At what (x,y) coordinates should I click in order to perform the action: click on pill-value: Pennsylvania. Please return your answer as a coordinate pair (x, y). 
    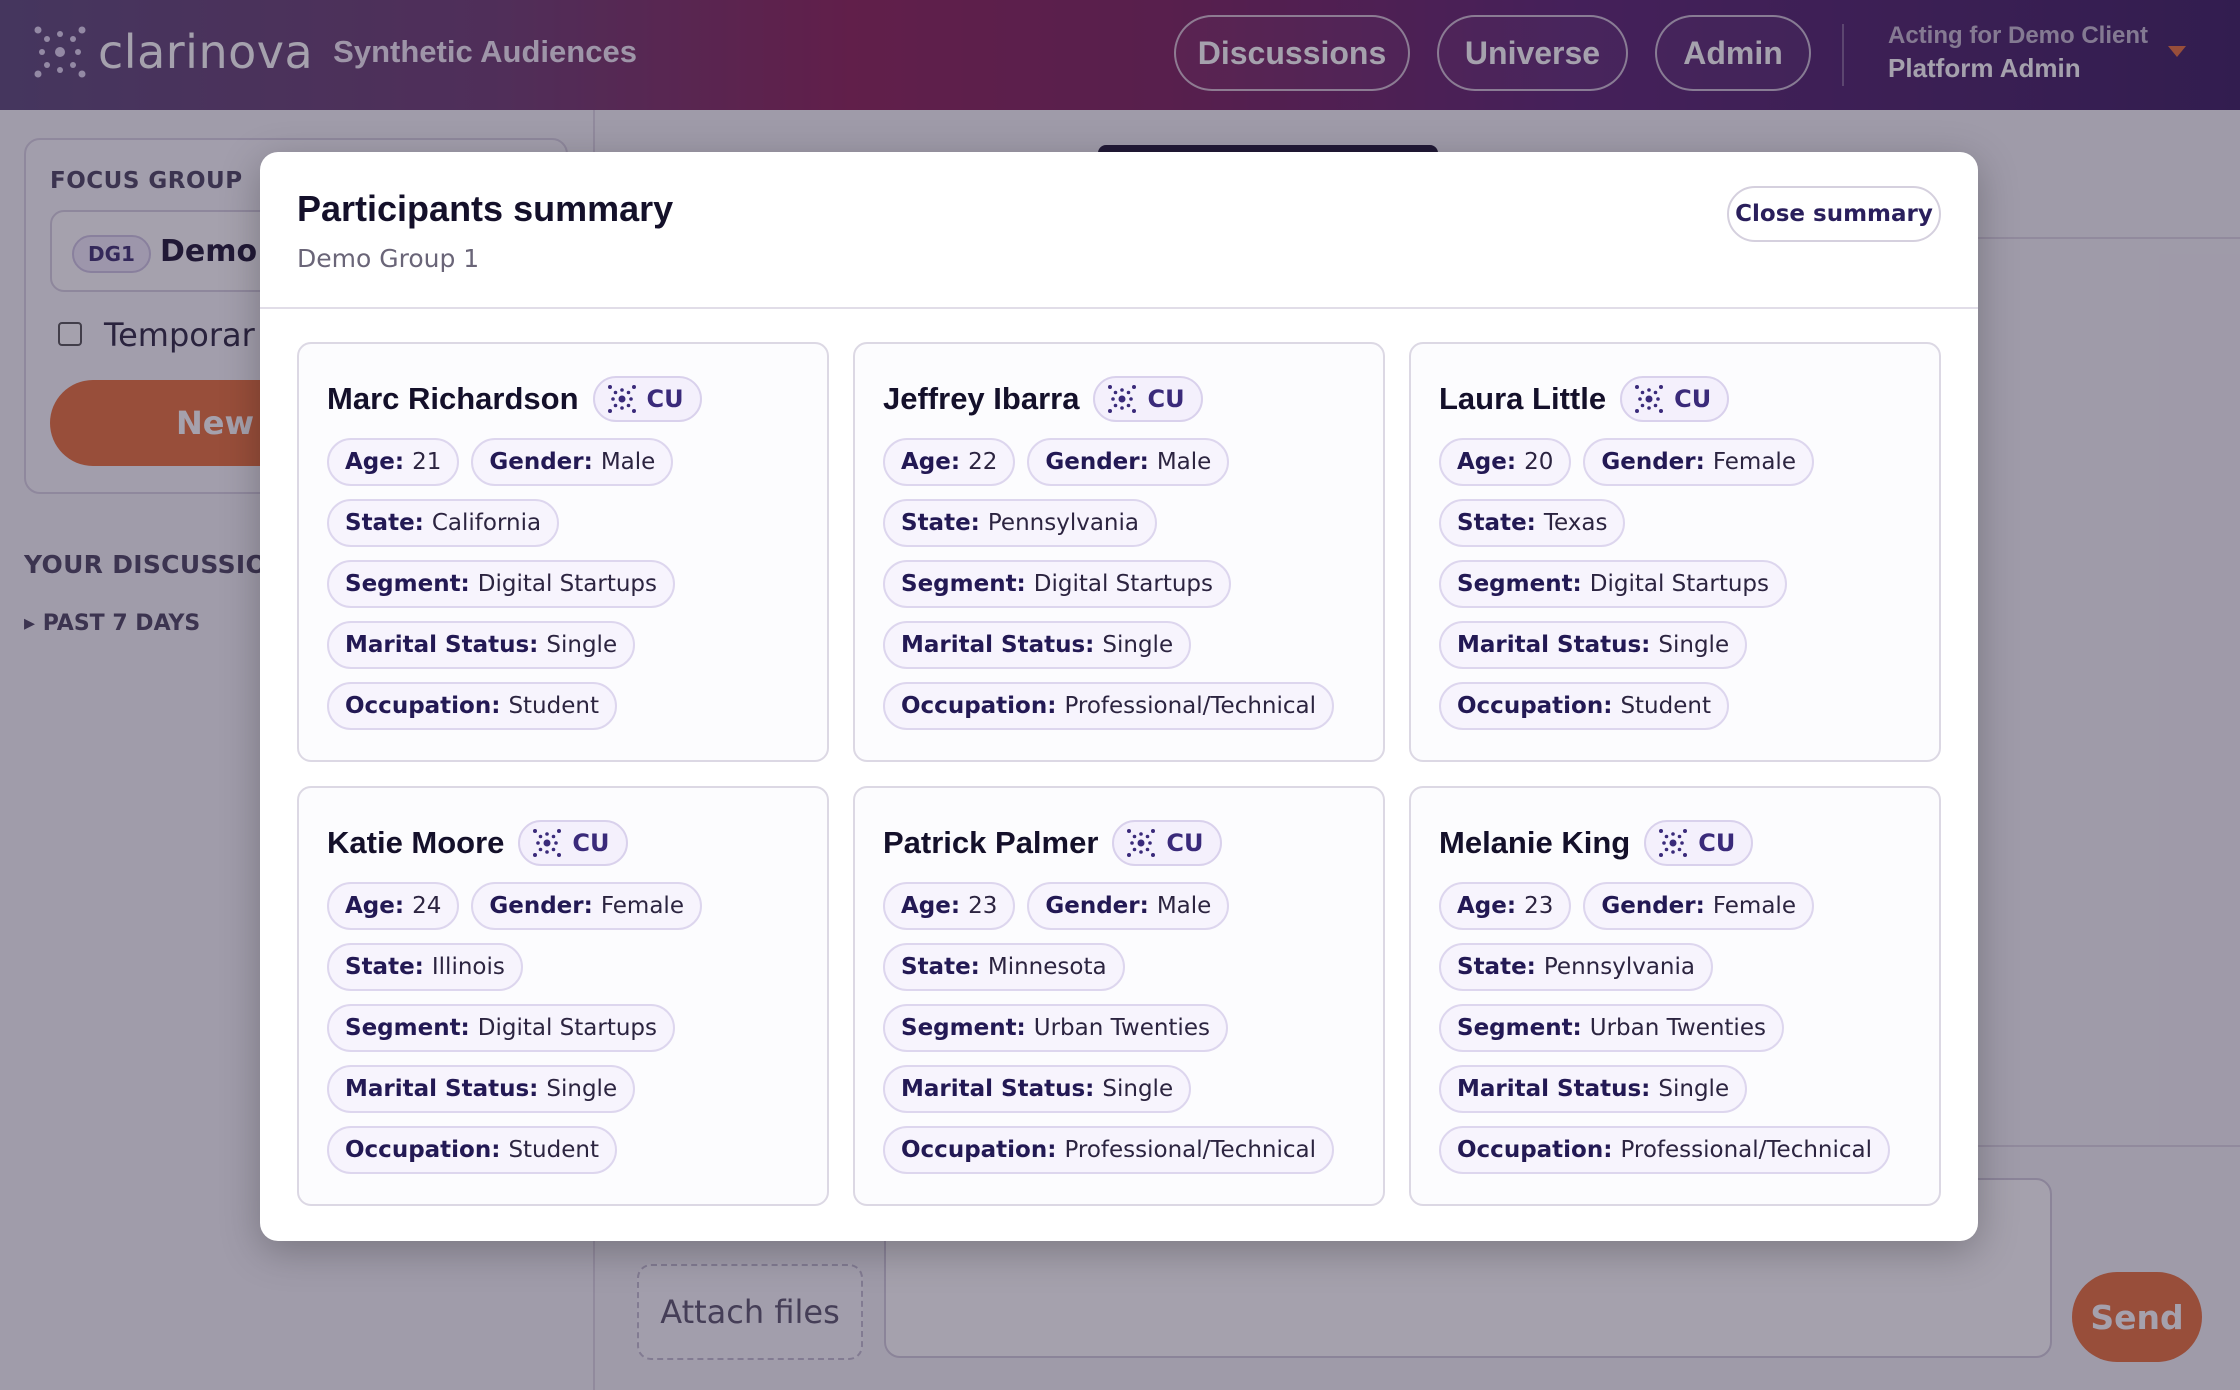
    Looking at the image, I should click on (1619, 967).